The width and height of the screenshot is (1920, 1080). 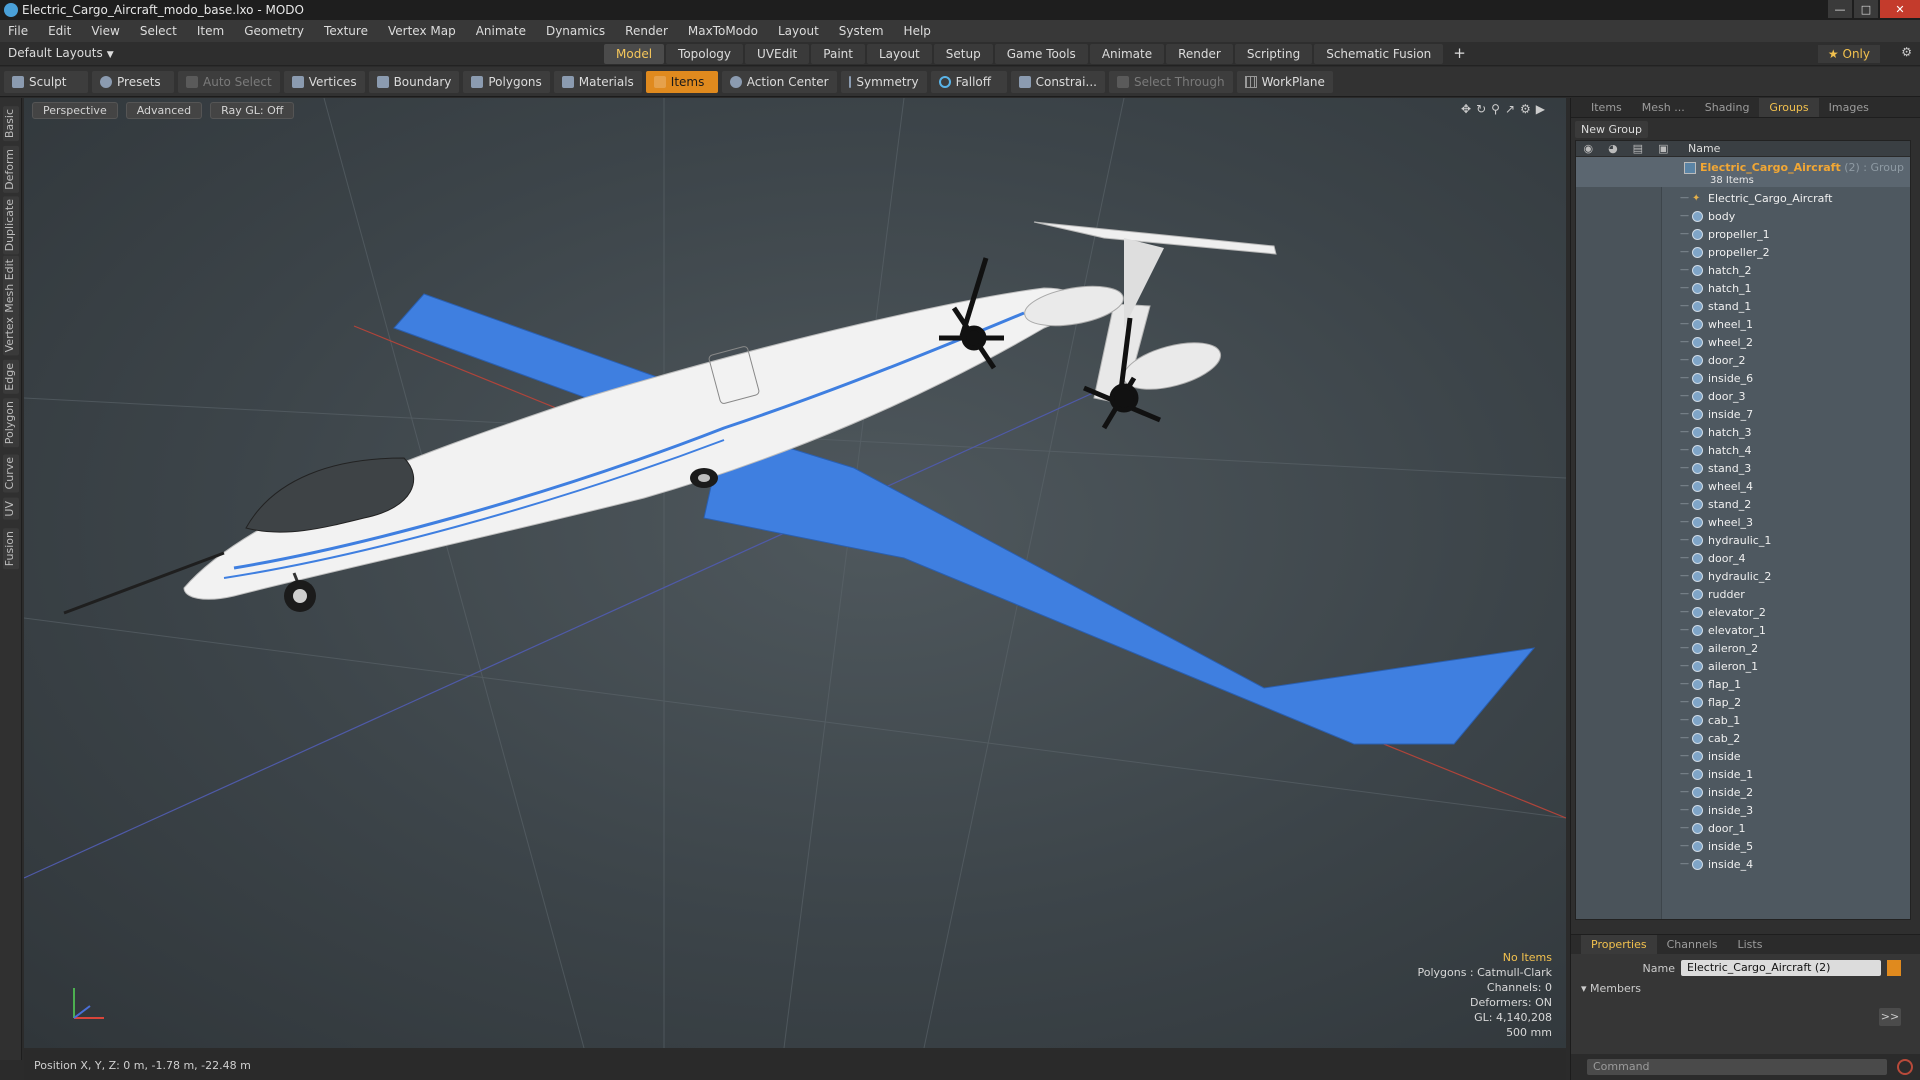 I want to click on eye-icon: ◉, so click(x=1588, y=148).